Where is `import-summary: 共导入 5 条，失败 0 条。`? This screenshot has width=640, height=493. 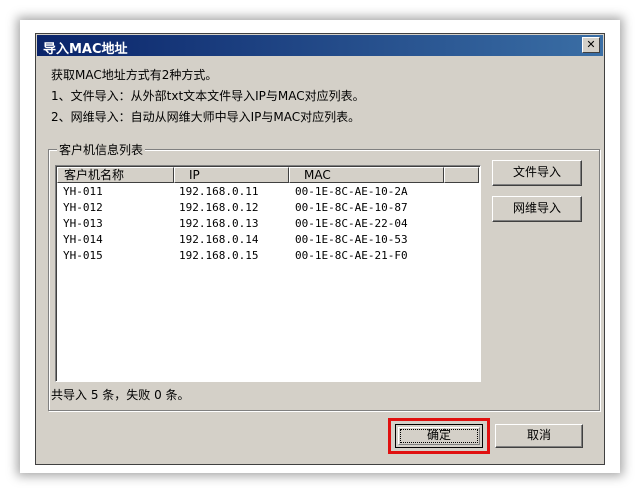 import-summary: 共导入 5 条，失败 0 条。 is located at coordinates (120, 395).